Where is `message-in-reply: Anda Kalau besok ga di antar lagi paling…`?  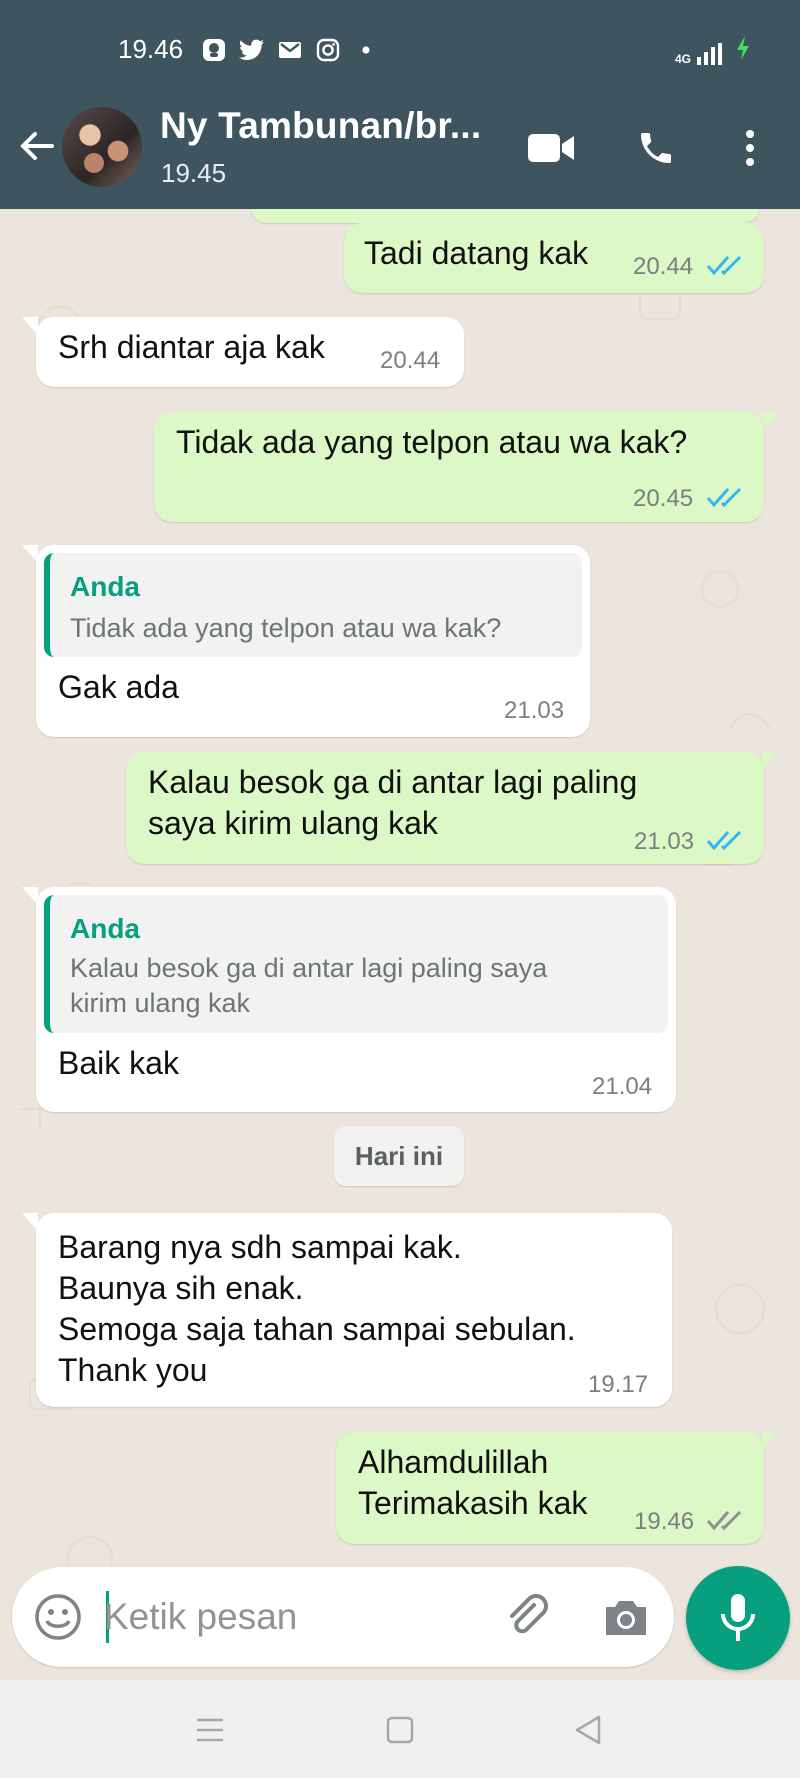 message-in-reply: Anda Kalau besok ga di antar lagi paling… is located at coordinates (356, 999).